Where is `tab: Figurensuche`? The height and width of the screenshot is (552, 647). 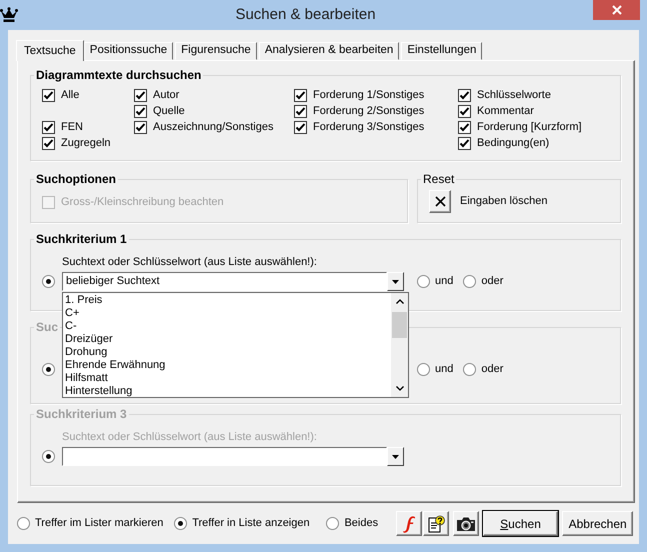
tab: Figurensuche is located at coordinates (216, 51).